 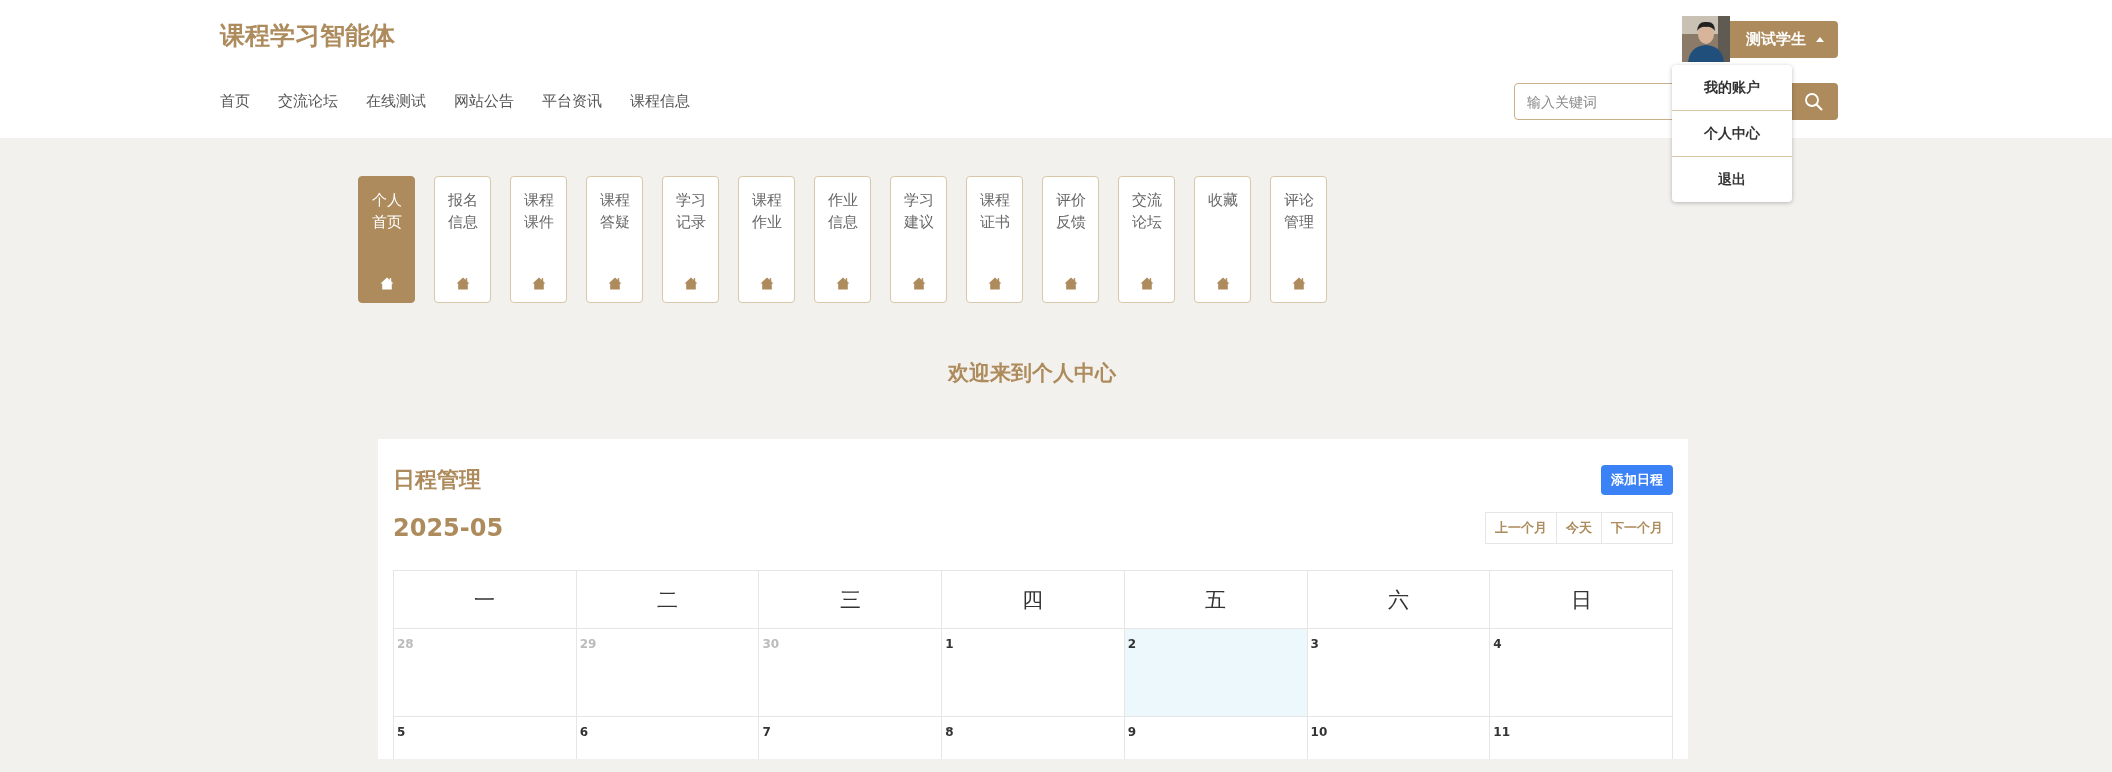 I want to click on day-number: 2, so click(x=1132, y=644).